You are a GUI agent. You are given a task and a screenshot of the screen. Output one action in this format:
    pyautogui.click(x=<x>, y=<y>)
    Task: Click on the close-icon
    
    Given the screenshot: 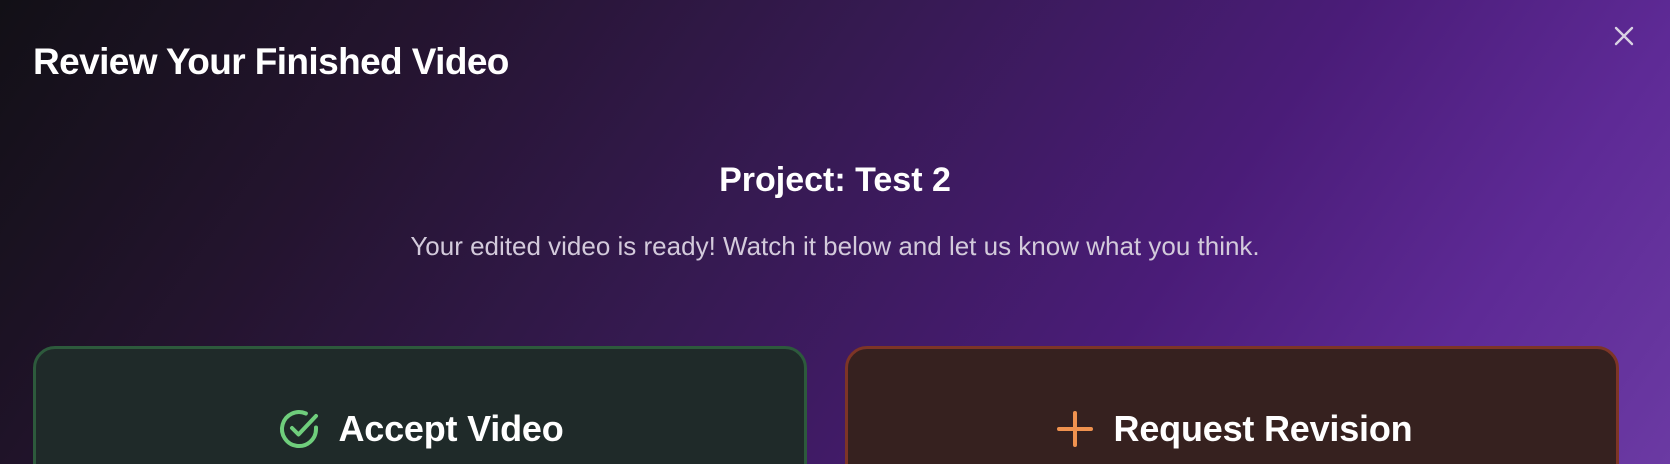 What is the action you would take?
    pyautogui.click(x=1624, y=36)
    